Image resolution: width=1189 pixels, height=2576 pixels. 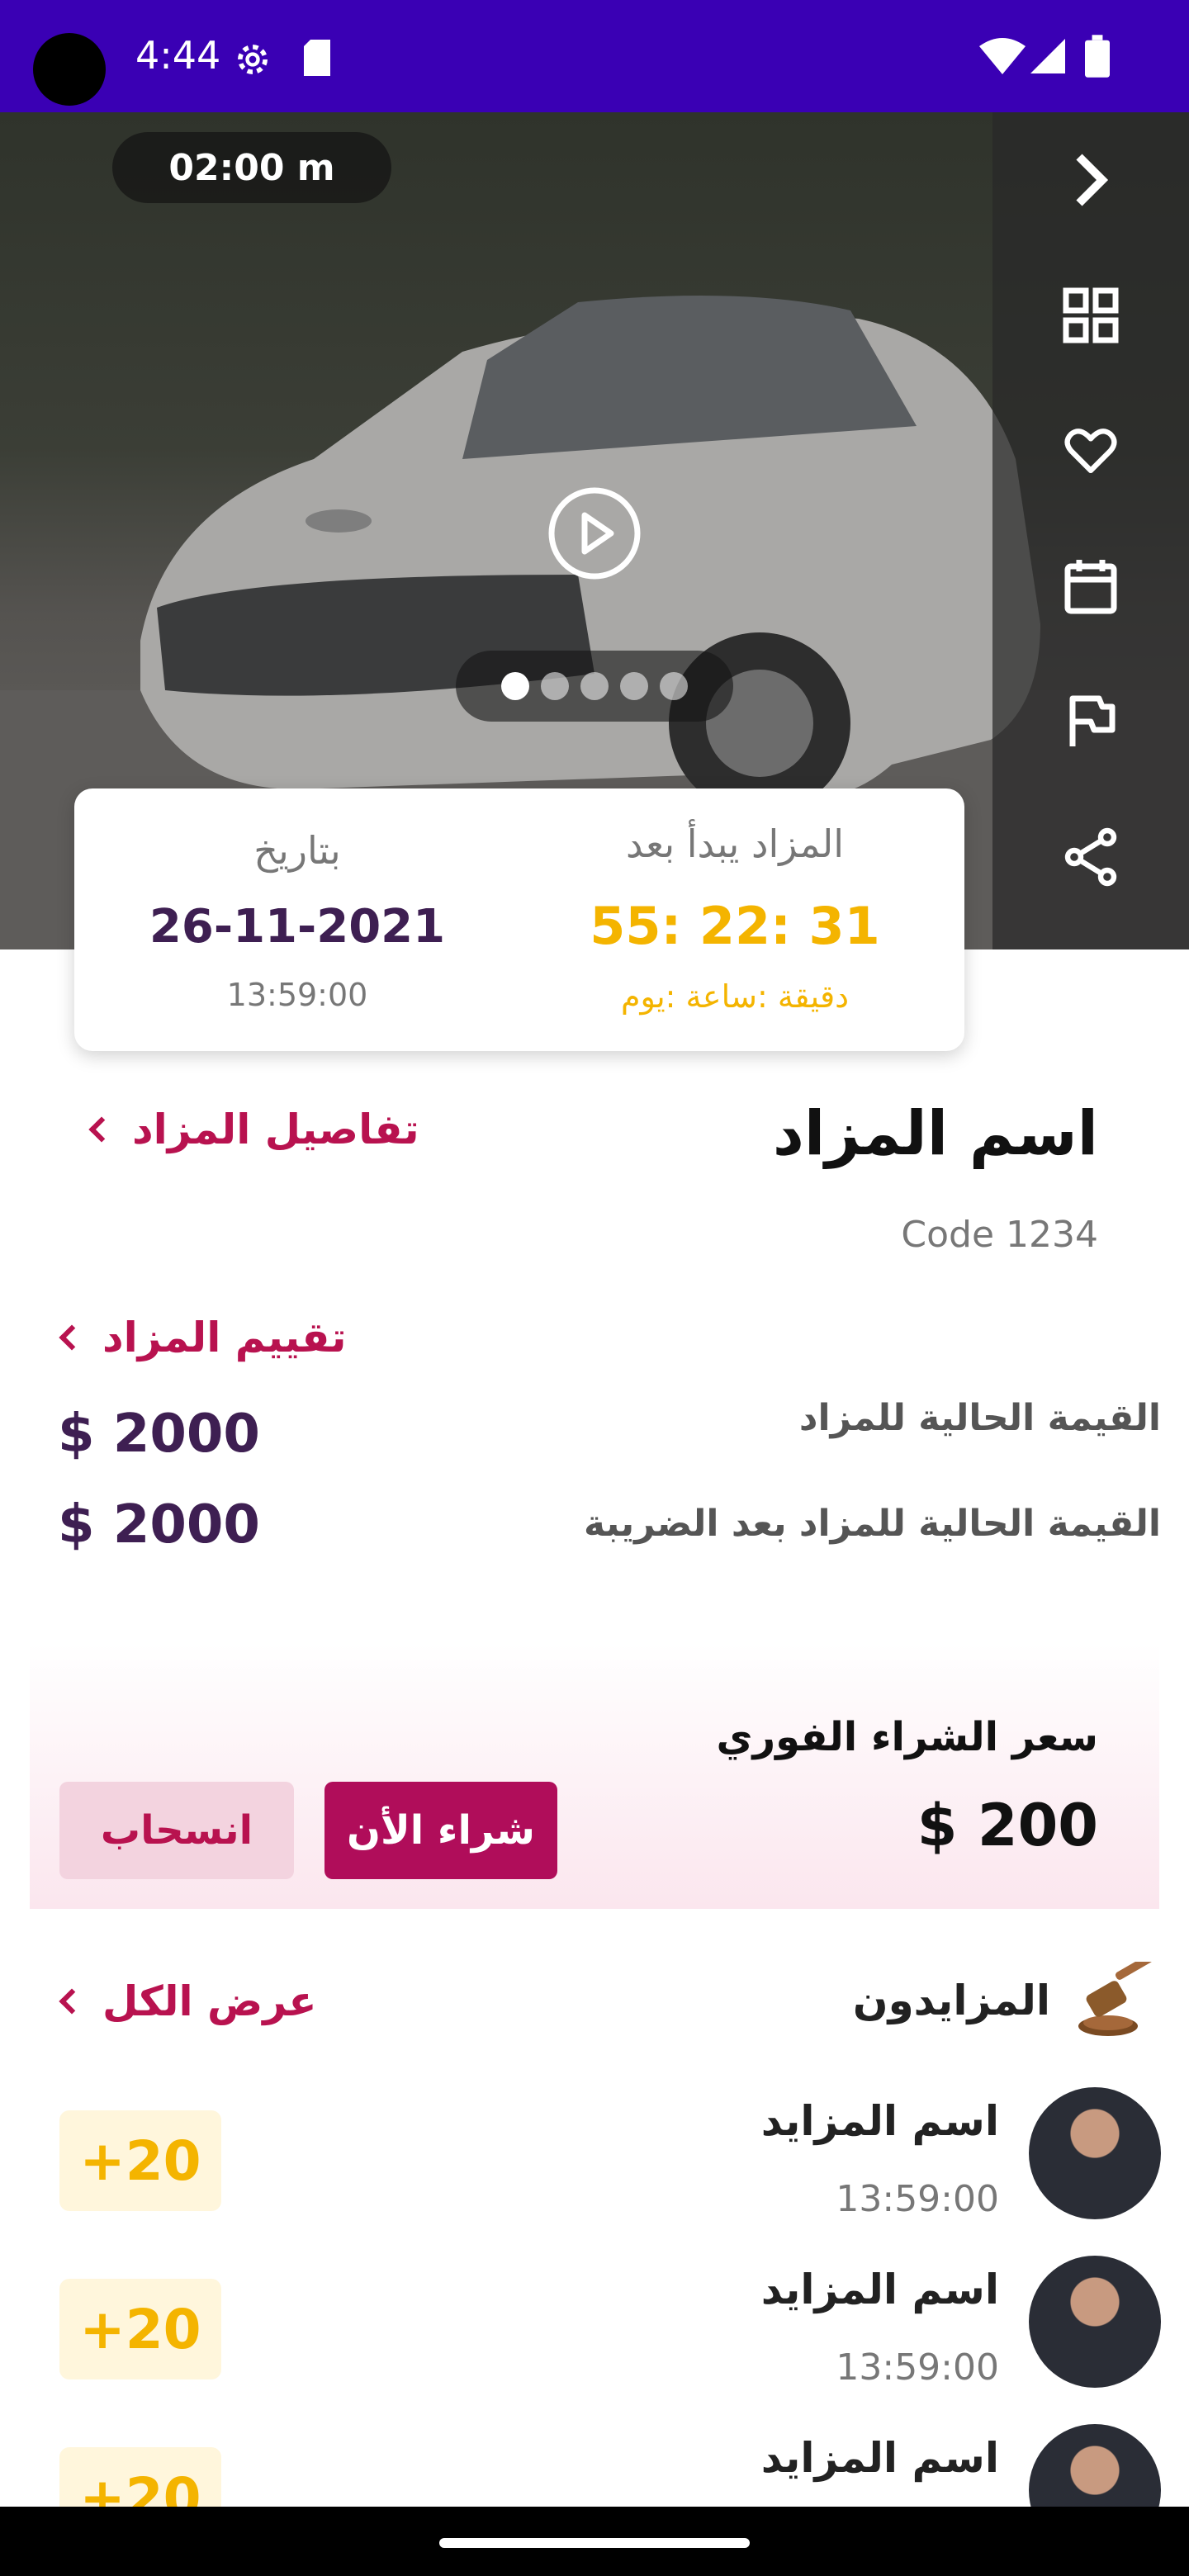 What do you see at coordinates (951, 2000) in the screenshot?
I see `bidders-title: المزايدون` at bounding box center [951, 2000].